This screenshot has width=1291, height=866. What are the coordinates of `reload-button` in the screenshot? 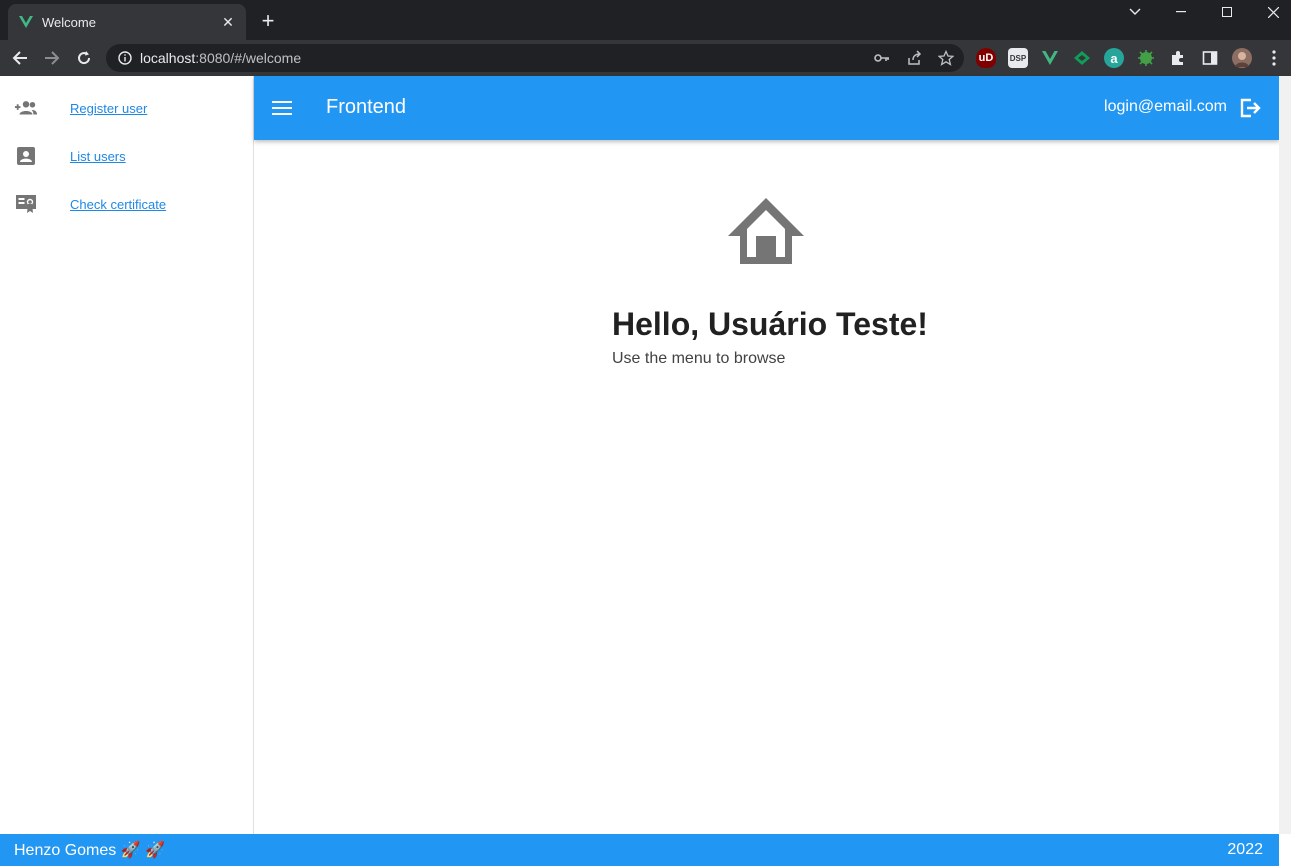 It's located at (84, 58).